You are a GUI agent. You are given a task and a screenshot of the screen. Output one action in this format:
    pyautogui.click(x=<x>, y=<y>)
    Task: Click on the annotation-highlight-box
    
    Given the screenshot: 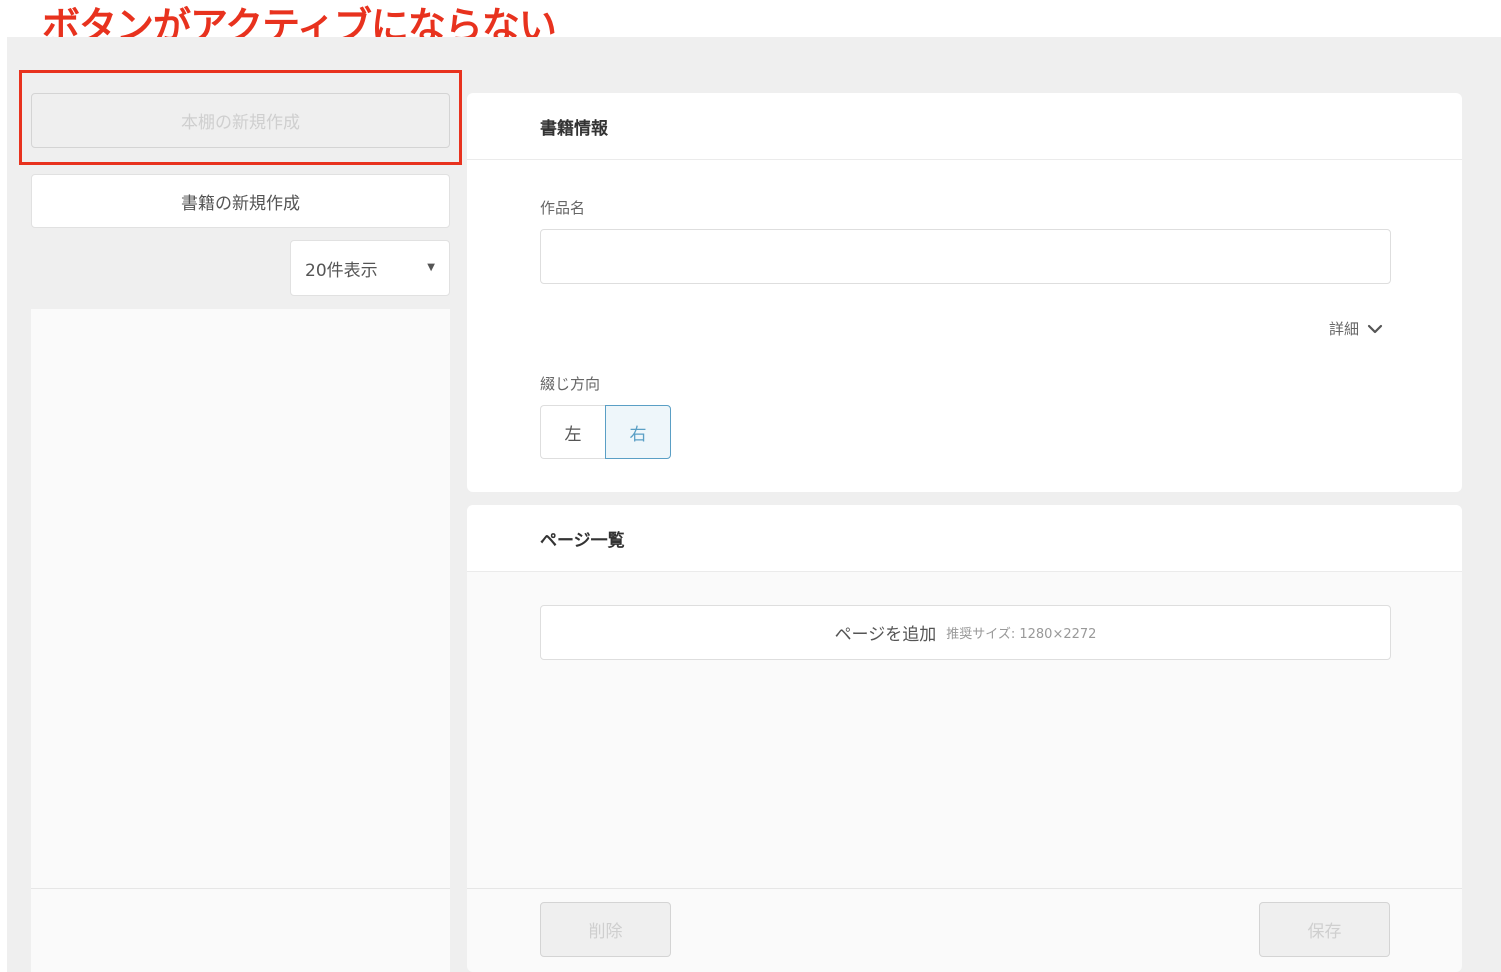 What is the action you would take?
    pyautogui.click(x=240, y=117)
    